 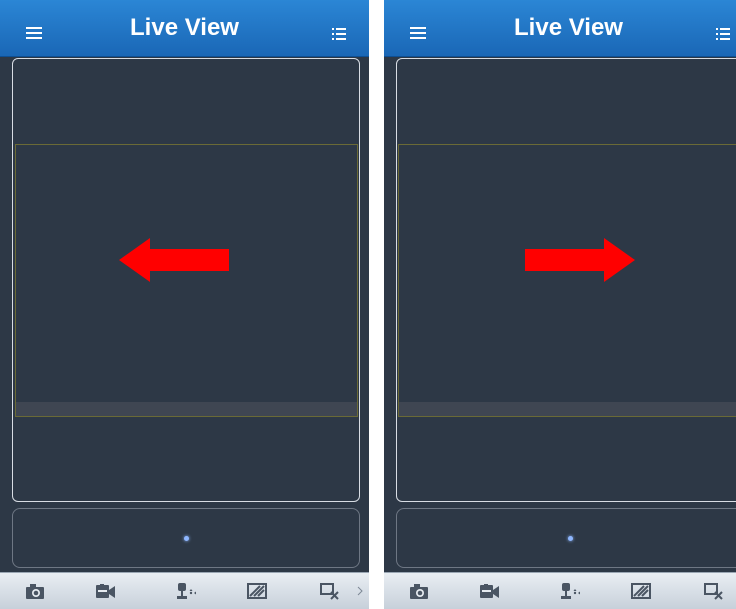 I want to click on swipe-left-arrow-icon, so click(x=174, y=260).